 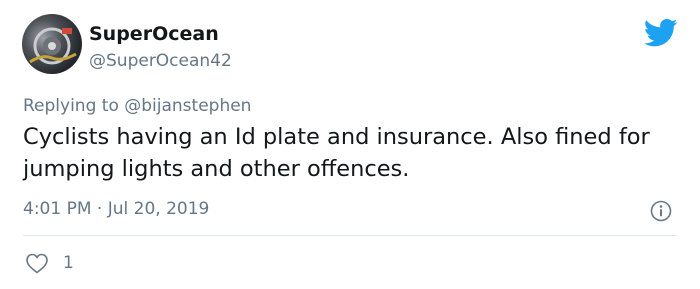 I want to click on like-count: 1, so click(x=68, y=263).